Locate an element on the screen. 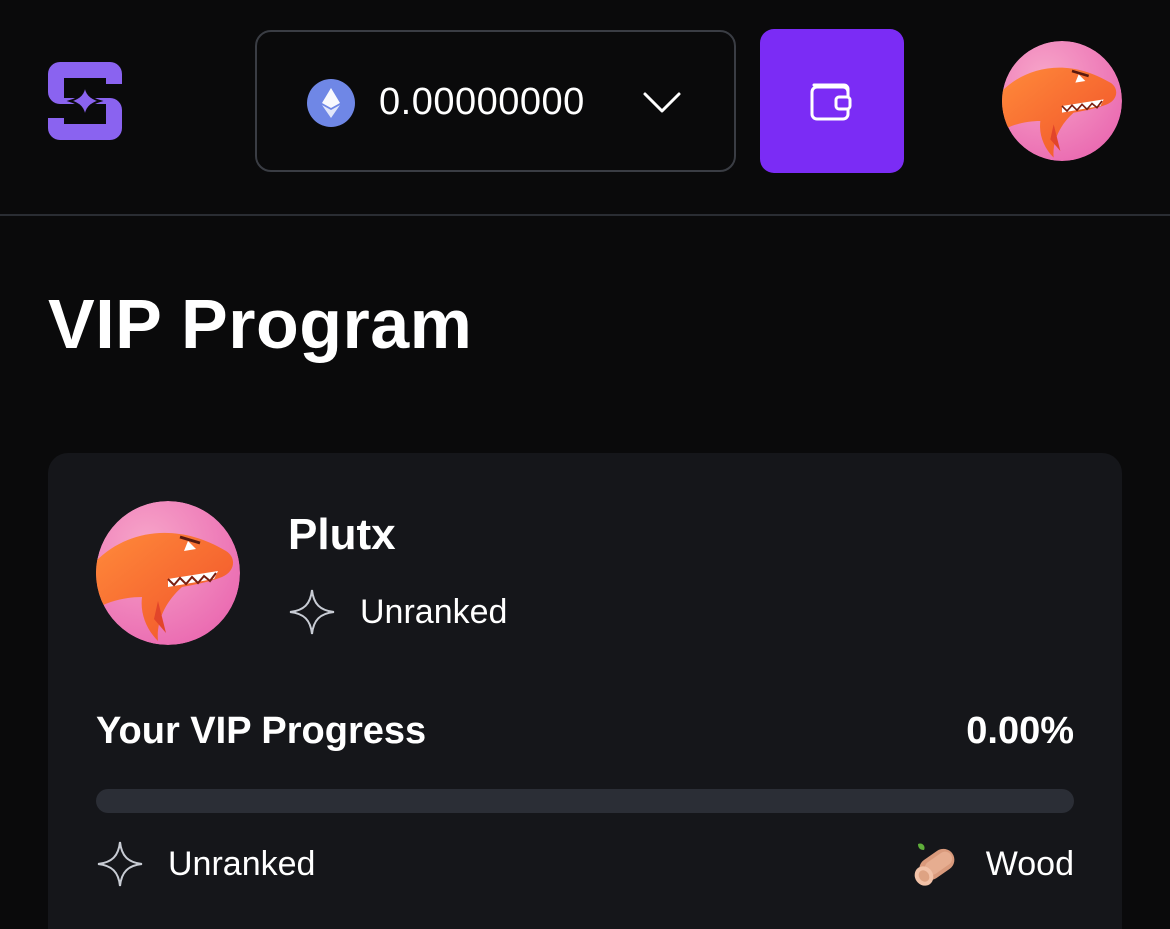  tier-to: Wood is located at coordinates (992, 864).